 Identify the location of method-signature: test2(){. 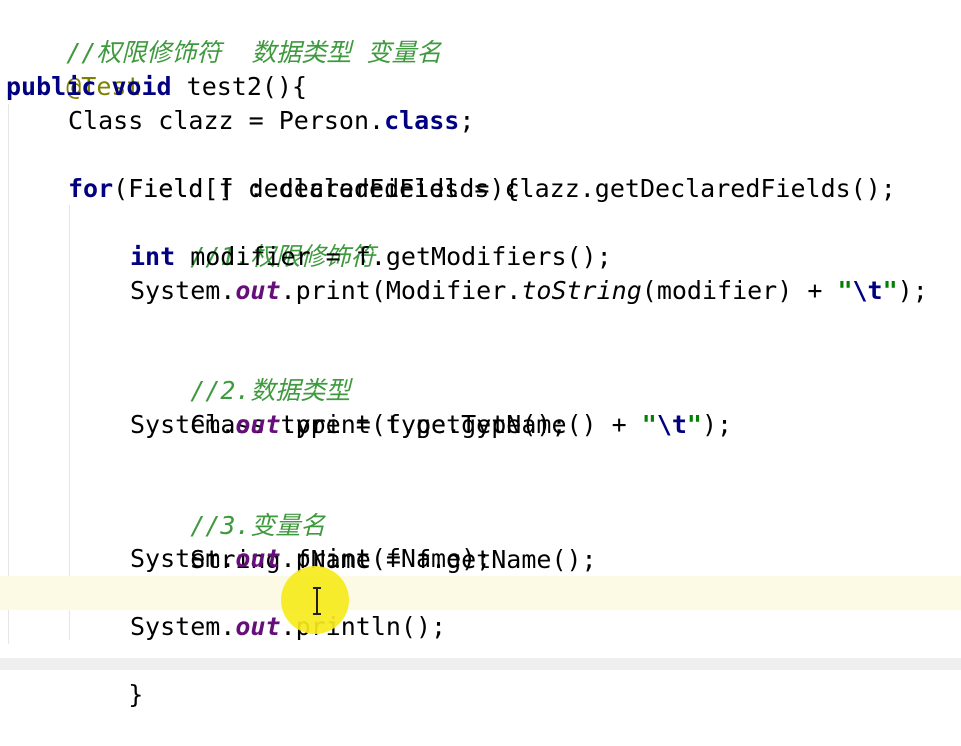
(239, 86).